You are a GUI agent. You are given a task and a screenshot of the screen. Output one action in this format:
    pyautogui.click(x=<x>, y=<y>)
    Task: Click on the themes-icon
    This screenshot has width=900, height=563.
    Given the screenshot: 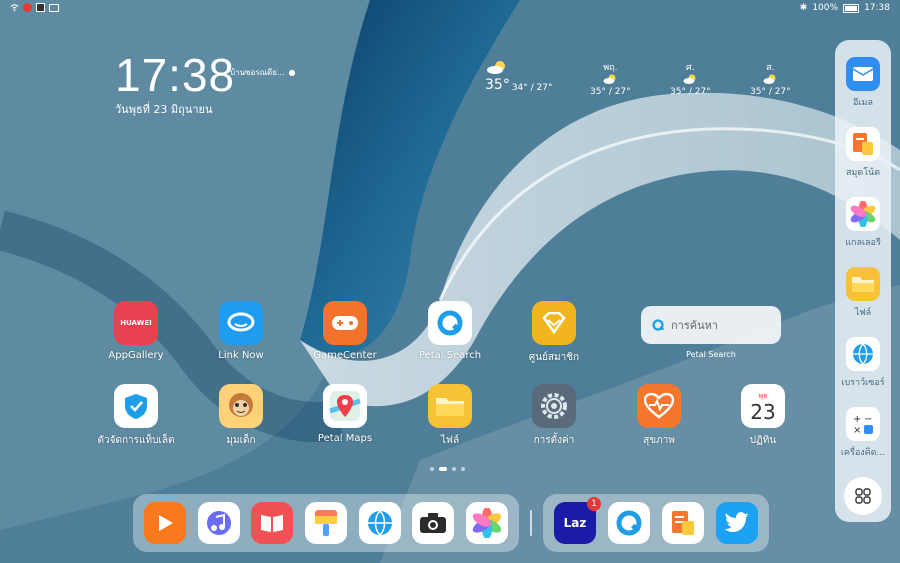 What is the action you would take?
    pyautogui.click(x=325, y=523)
    